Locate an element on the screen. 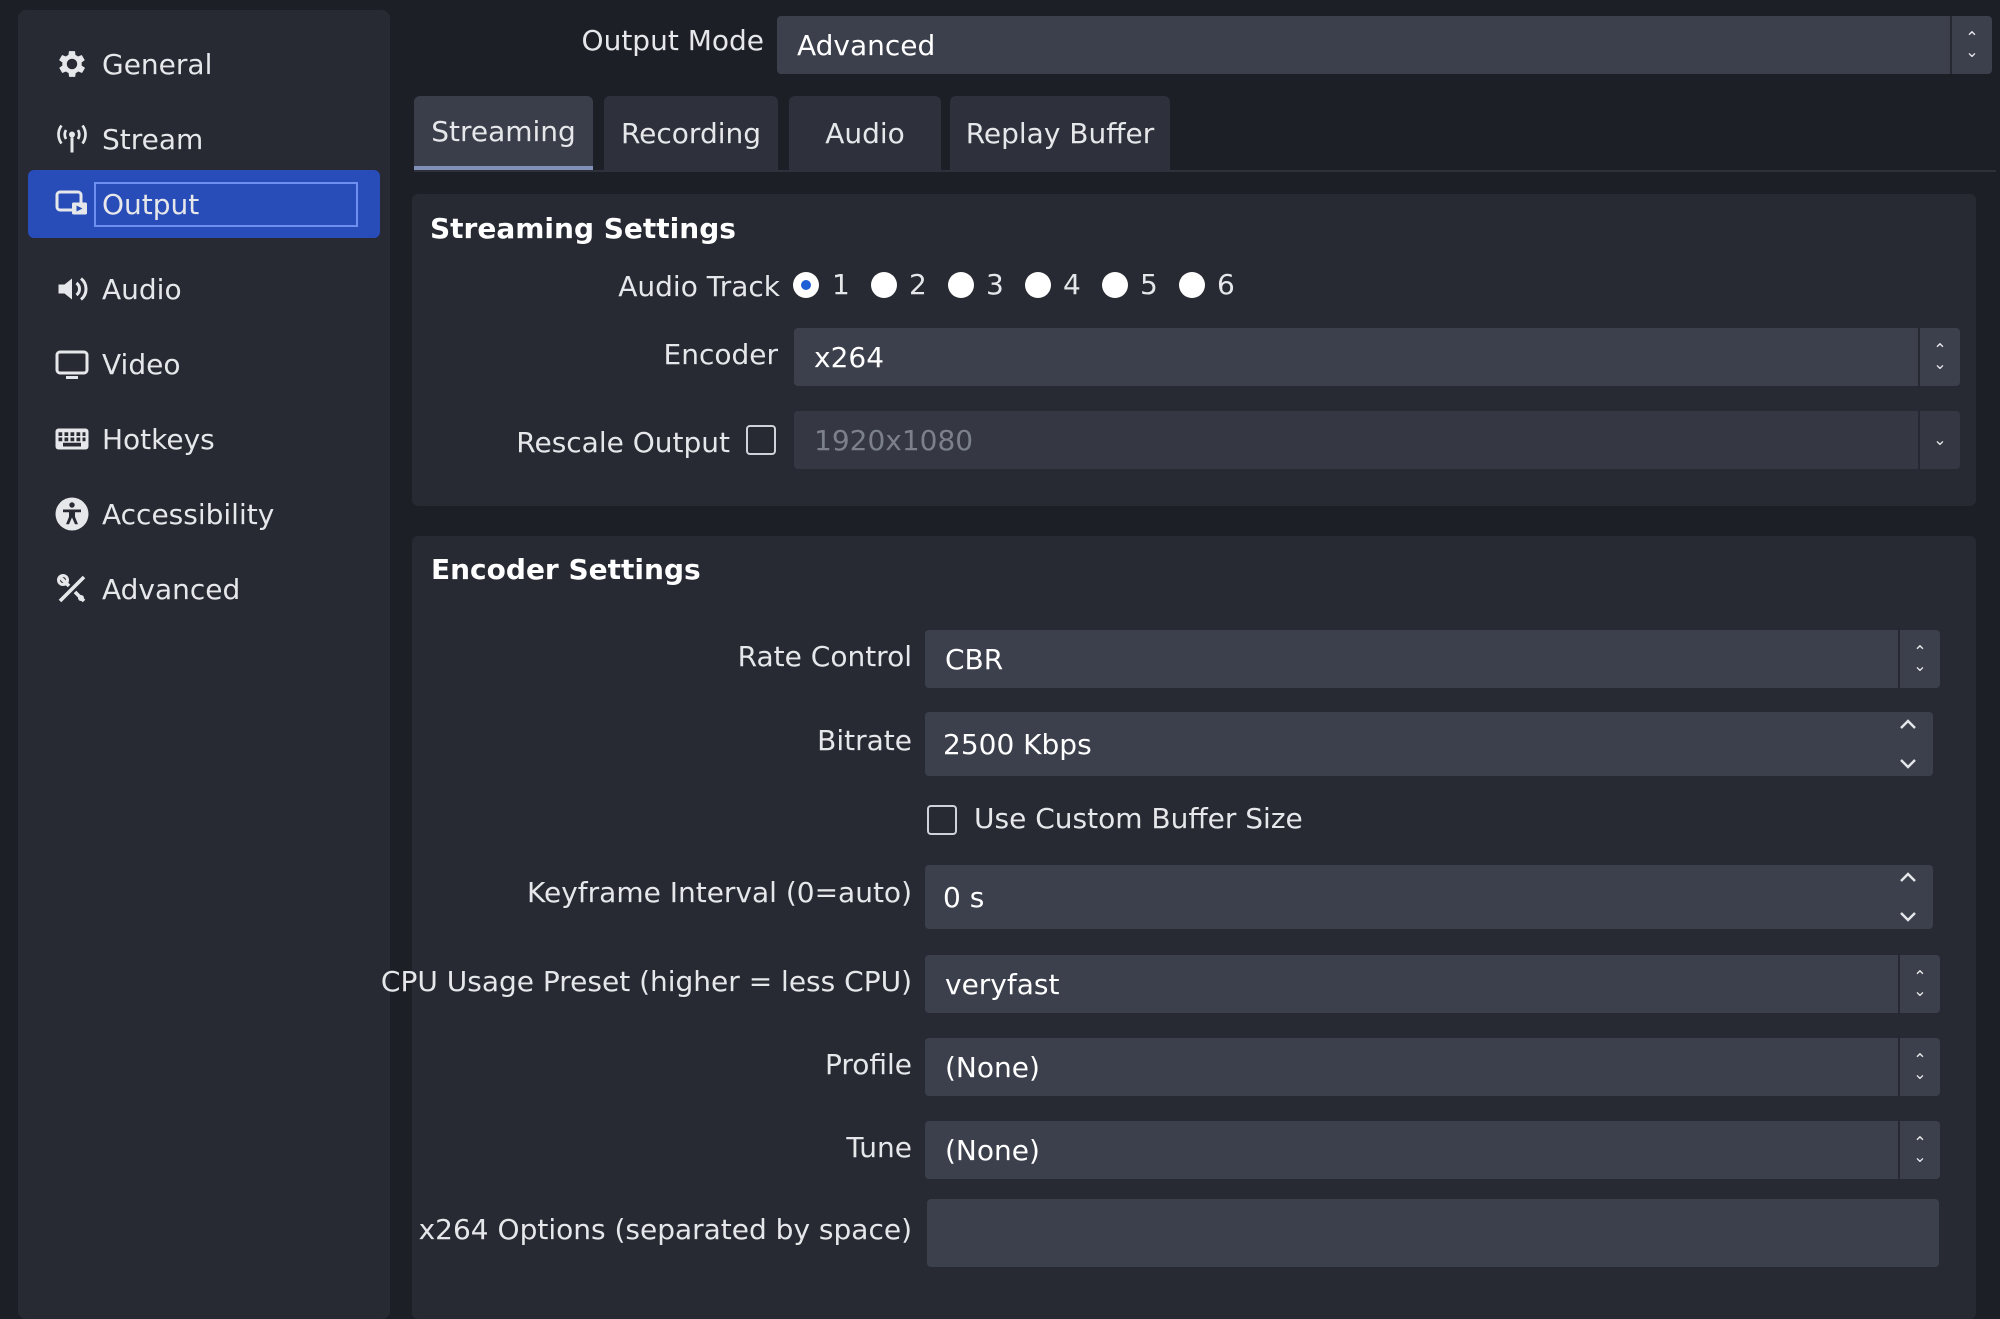 The height and width of the screenshot is (1319, 2000). sidebar-item-stream: Stream is located at coordinates (204, 139).